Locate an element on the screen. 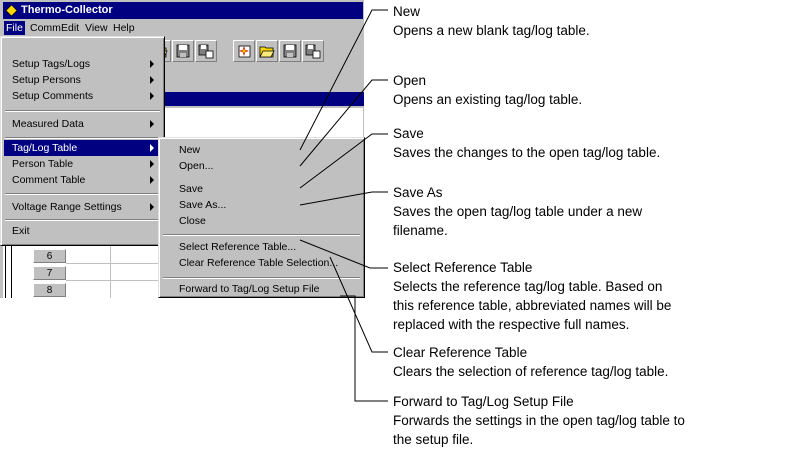 This screenshot has height=469, width=798. callout-title: Open is located at coordinates (410, 80).